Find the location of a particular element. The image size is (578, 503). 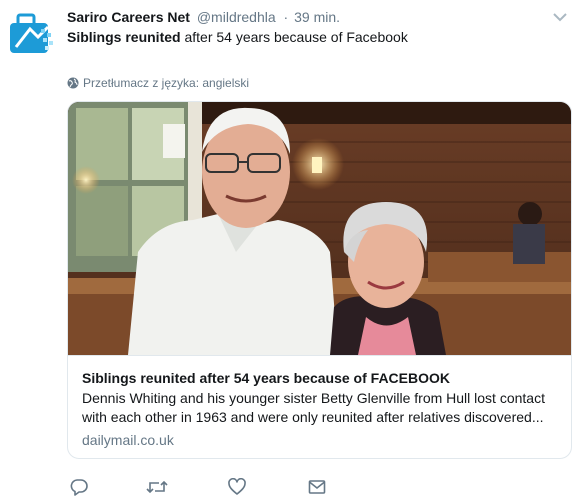

tweet-text-rest: after 54 years because of Facebook is located at coordinates (294, 37).